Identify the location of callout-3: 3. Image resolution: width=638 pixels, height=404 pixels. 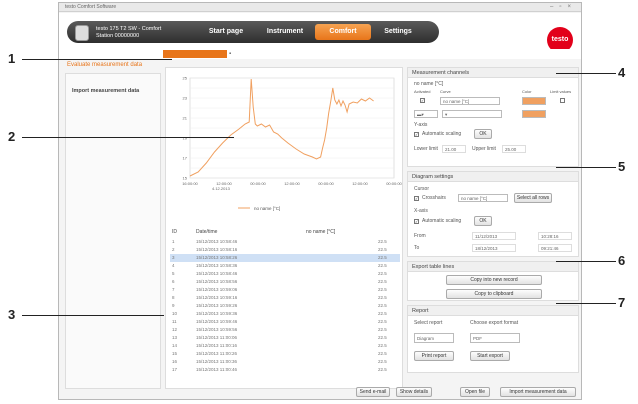
(12, 314).